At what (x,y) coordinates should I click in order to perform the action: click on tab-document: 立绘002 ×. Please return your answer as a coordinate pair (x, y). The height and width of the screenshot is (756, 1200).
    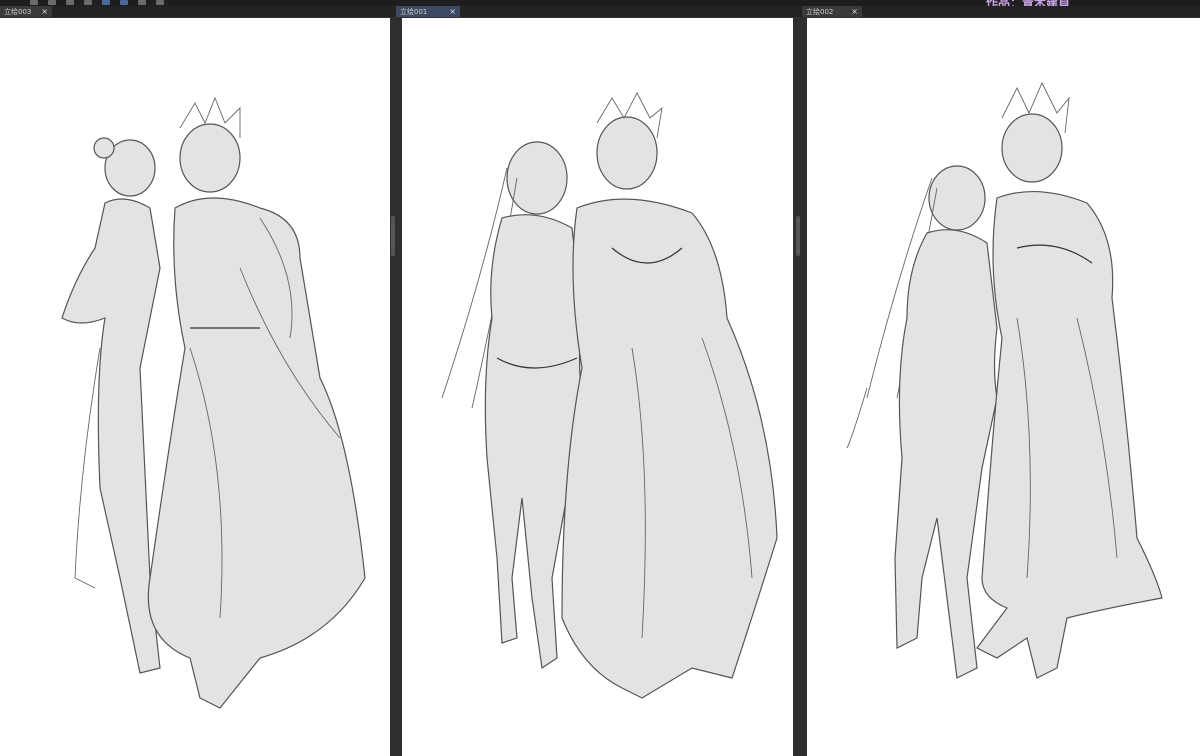
    Looking at the image, I should click on (832, 11).